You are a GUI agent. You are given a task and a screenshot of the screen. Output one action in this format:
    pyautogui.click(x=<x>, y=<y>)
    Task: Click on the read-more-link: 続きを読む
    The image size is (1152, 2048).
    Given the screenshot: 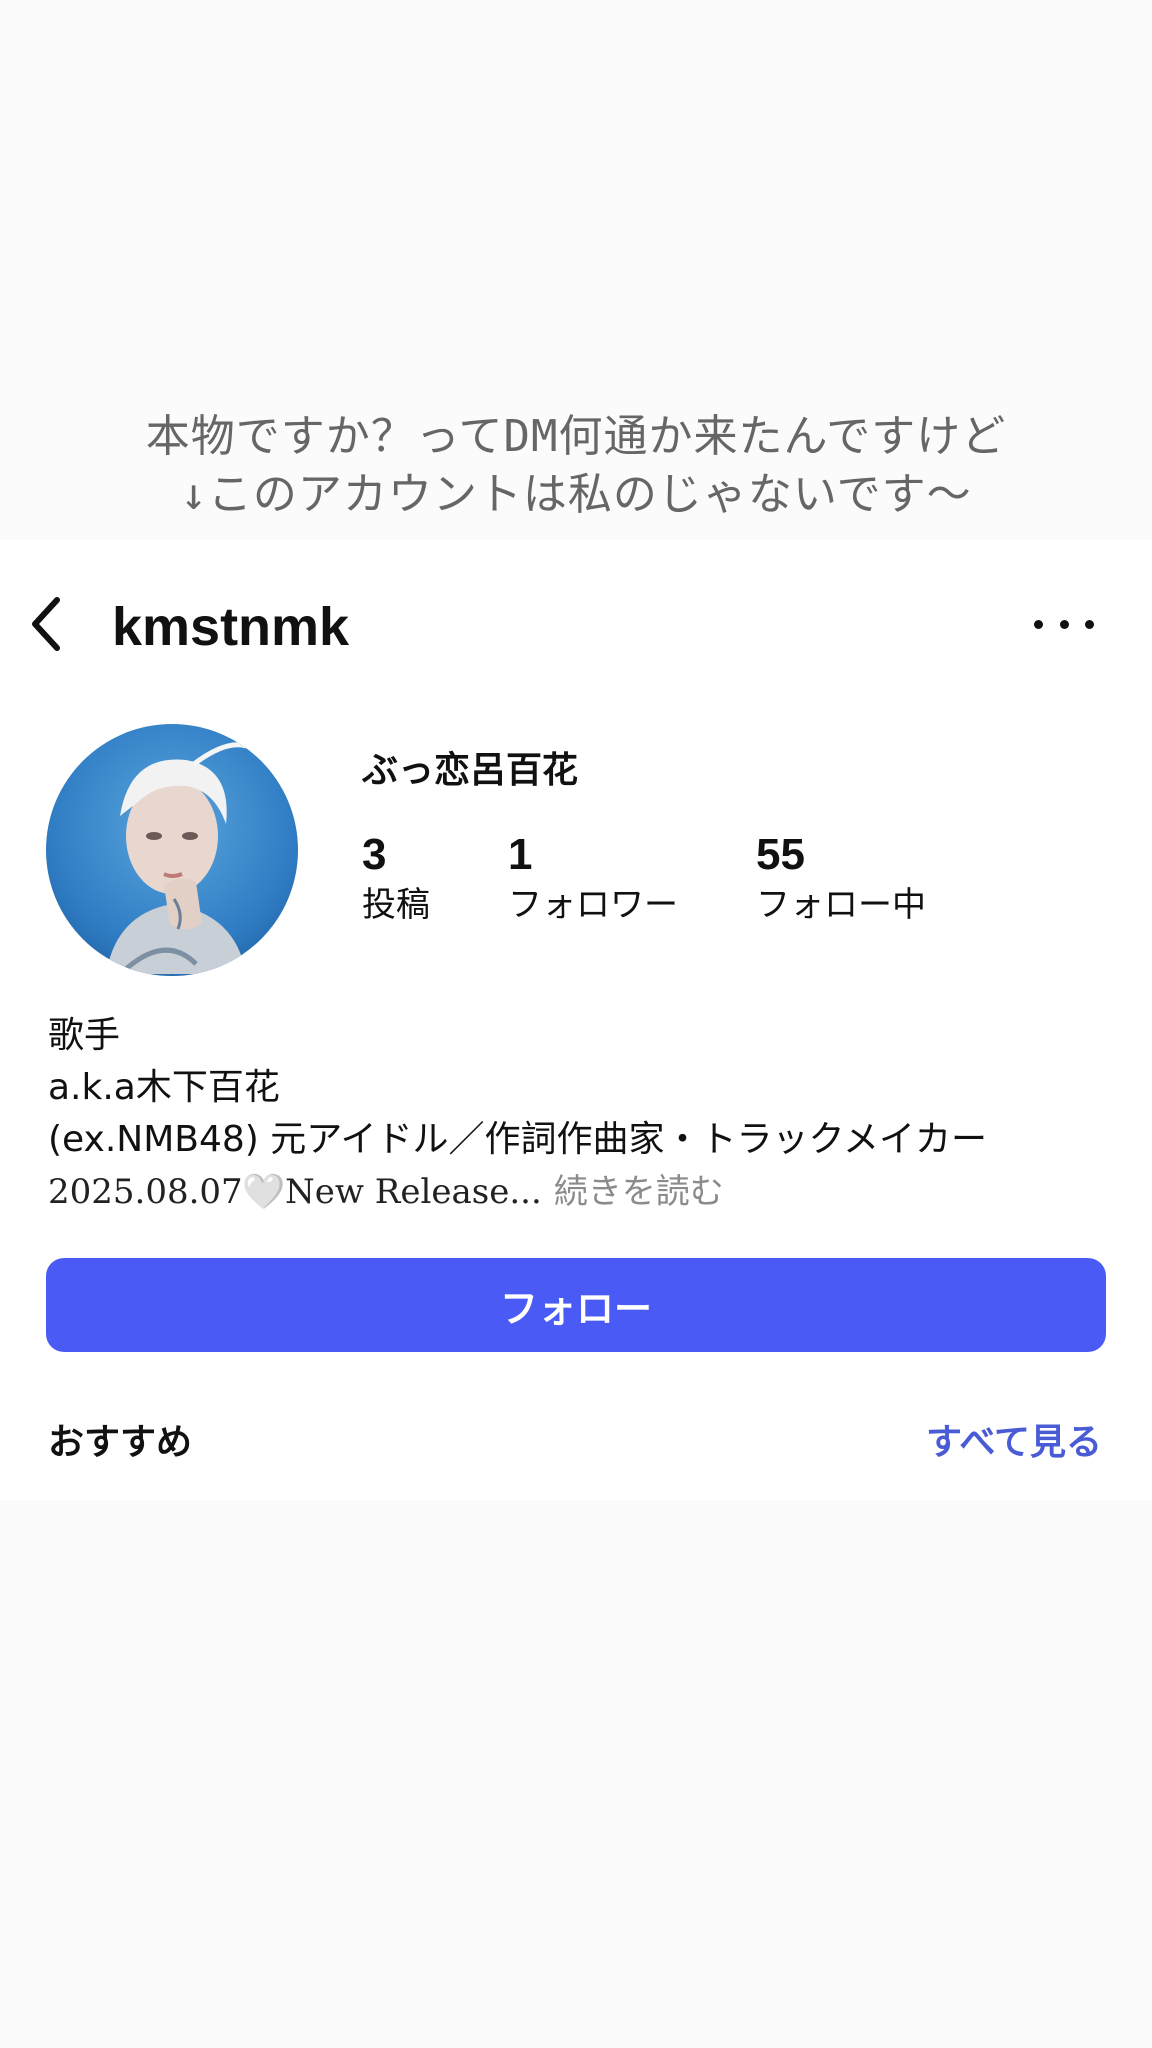 What is the action you would take?
    pyautogui.click(x=639, y=1192)
    